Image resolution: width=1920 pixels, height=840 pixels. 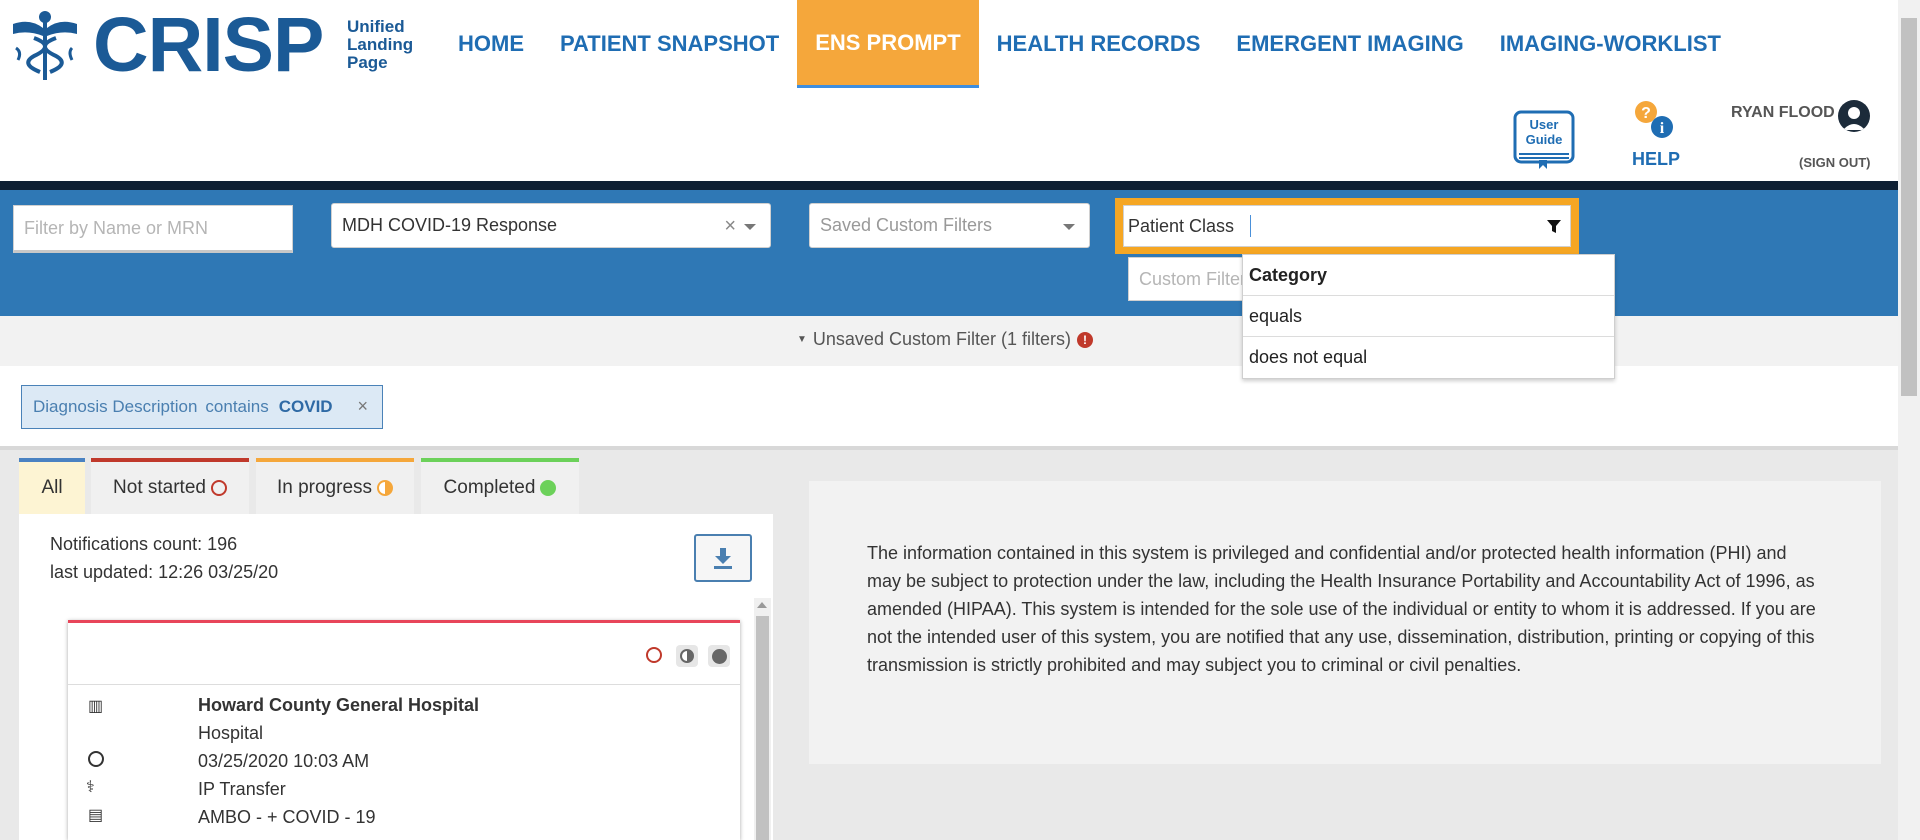 What do you see at coordinates (1610, 44) in the screenshot?
I see `nav-imaging-worklist: IMAGING-WORKLIST` at bounding box center [1610, 44].